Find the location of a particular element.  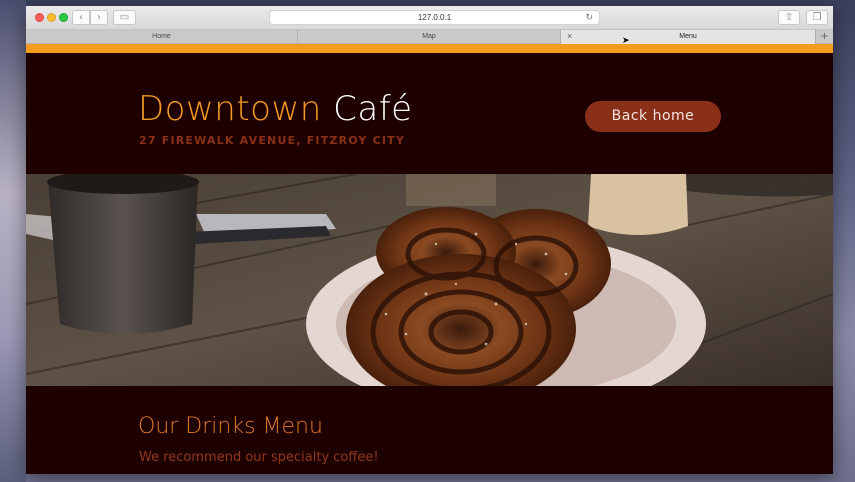

address-bar: 127.0.0.1 ↻ is located at coordinates (434, 17).